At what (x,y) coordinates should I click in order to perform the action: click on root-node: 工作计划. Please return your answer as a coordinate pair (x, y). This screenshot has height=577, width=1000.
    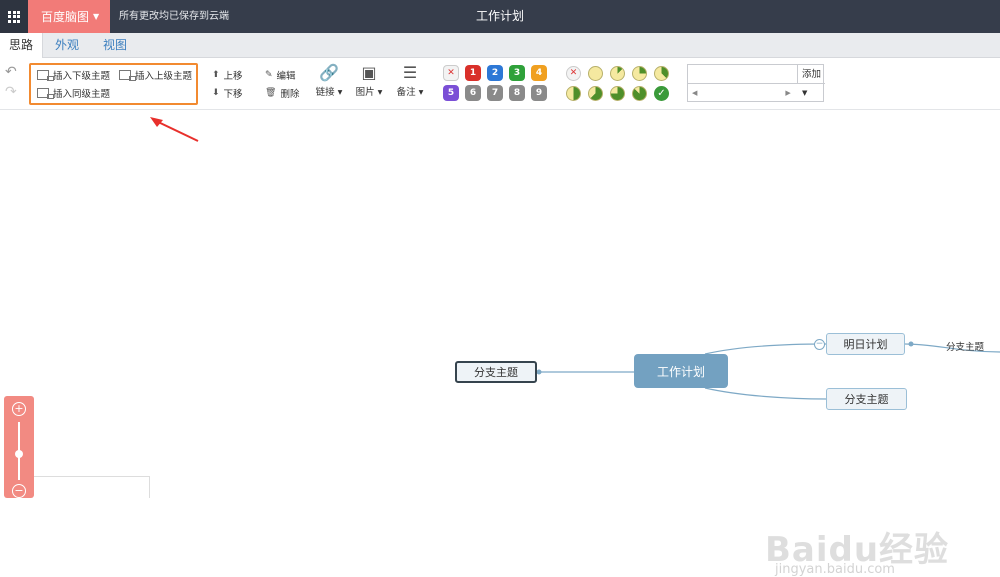
    Looking at the image, I should click on (681, 371).